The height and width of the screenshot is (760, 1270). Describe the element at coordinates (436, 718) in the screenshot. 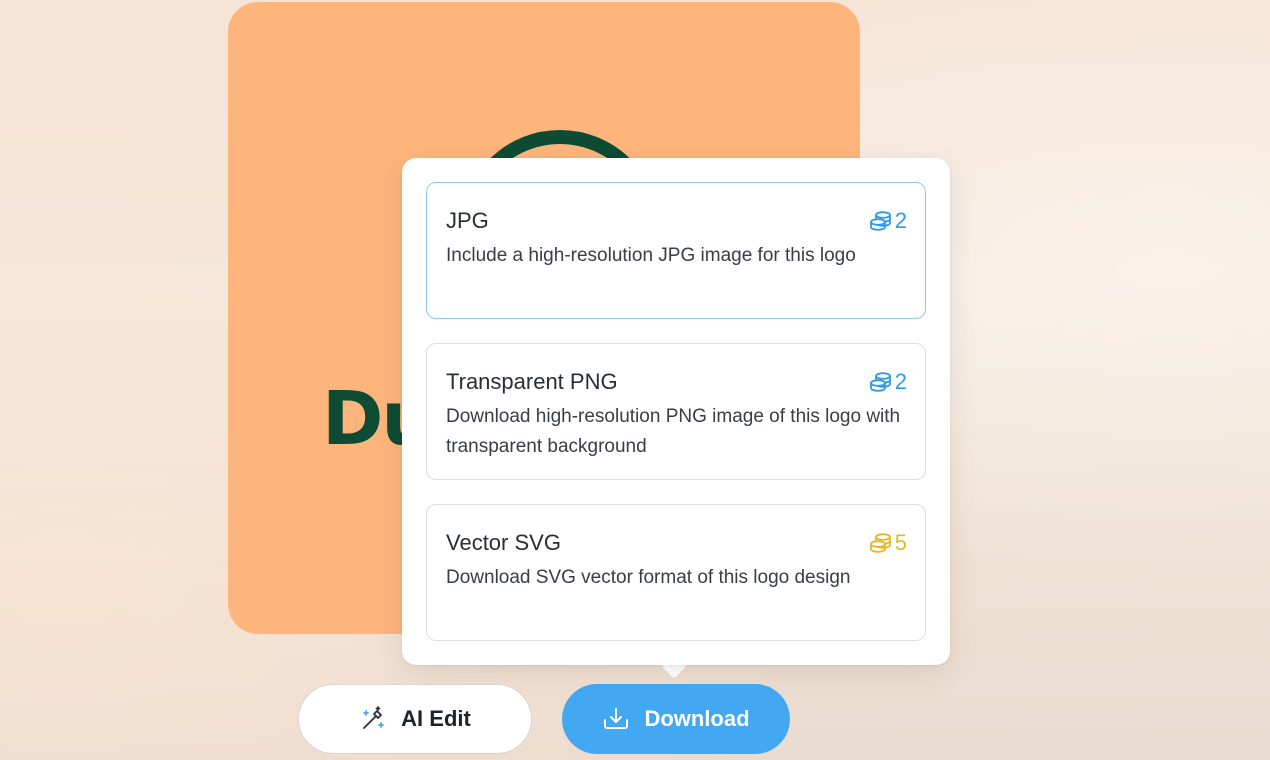

I see `ai-edit-label: AI Edit` at that location.